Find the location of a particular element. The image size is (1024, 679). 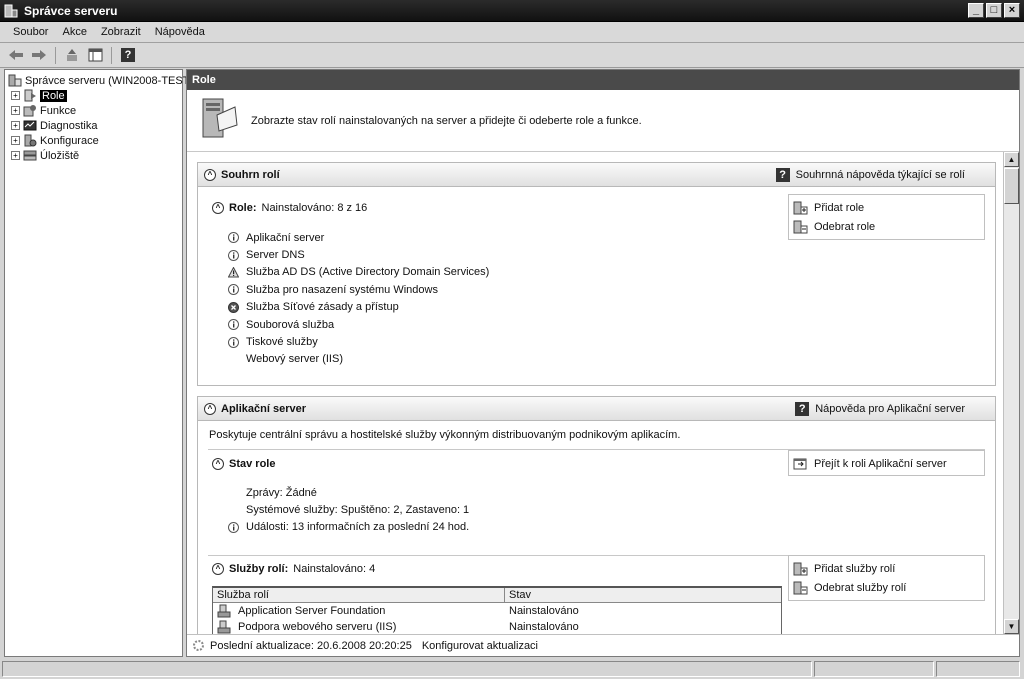

tree-item-configuration-label: Konfigurace is located at coordinates (69, 140).